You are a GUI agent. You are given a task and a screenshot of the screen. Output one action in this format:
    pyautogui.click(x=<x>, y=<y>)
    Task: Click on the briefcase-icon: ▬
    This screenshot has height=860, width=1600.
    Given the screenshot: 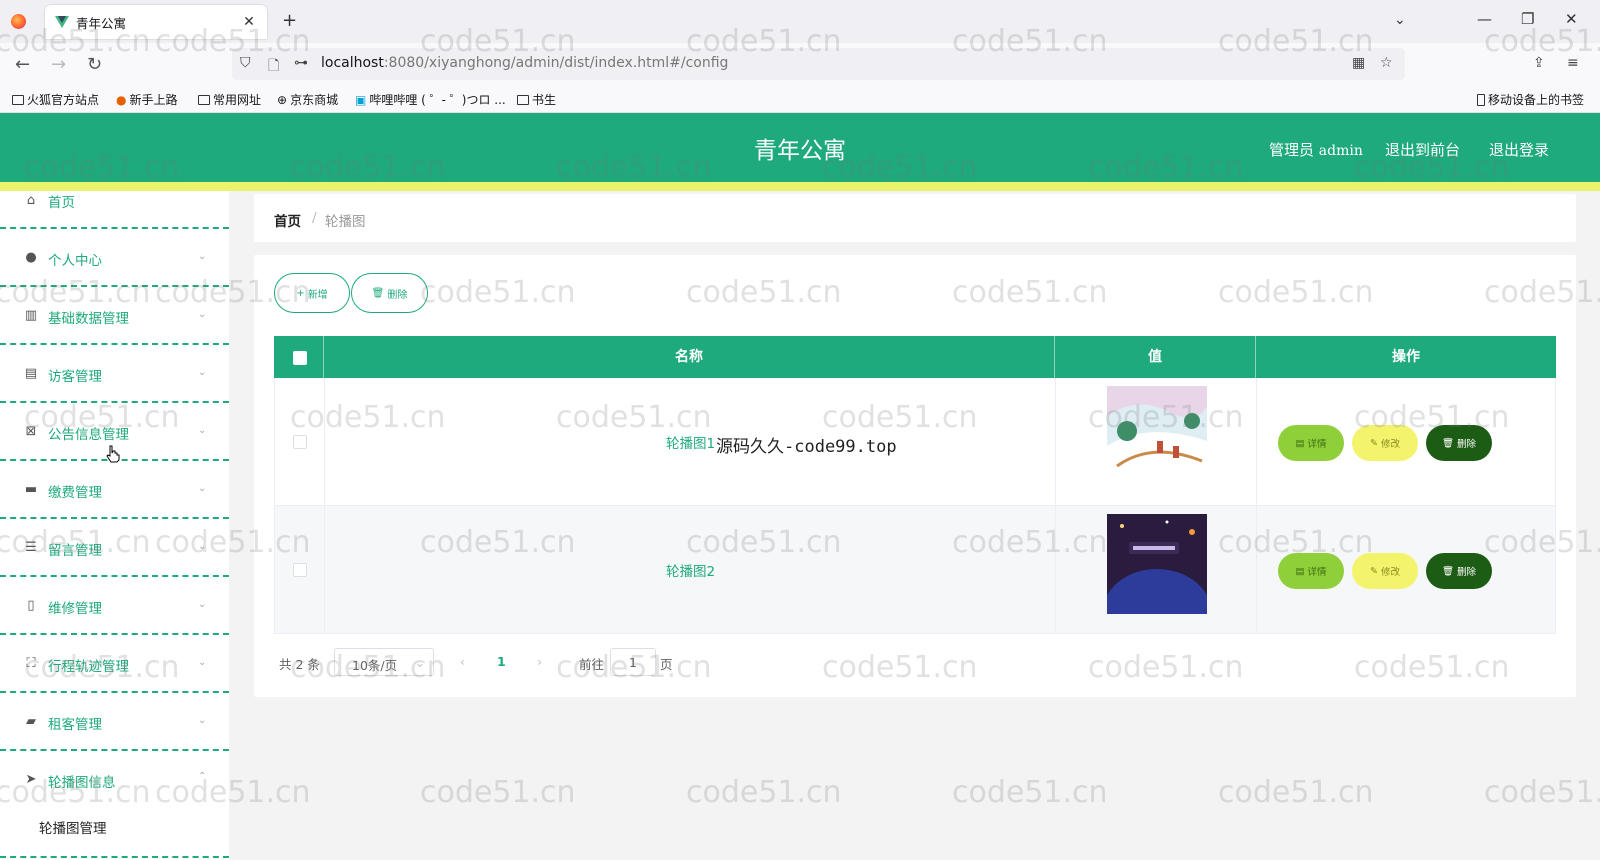 What is the action you would take?
    pyautogui.click(x=31, y=489)
    